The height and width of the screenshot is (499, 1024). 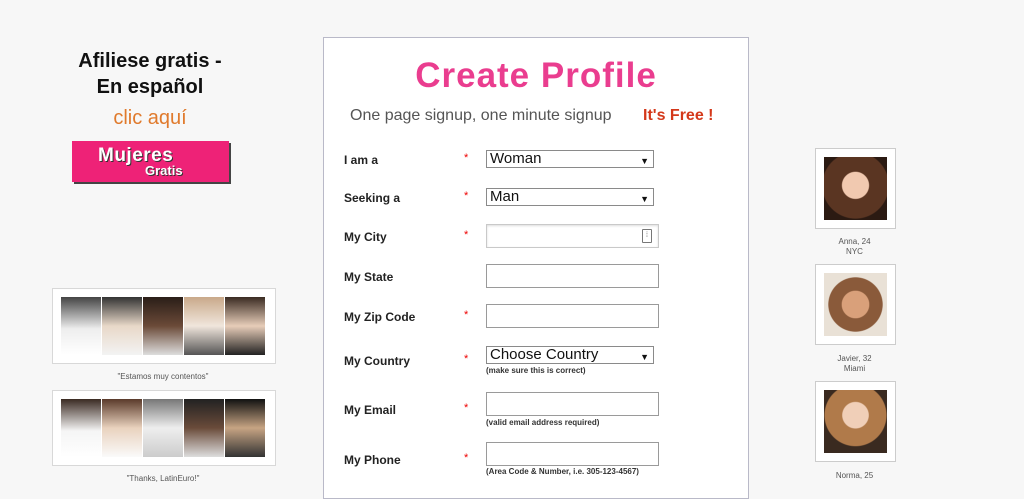 I want to click on profile-place: Miami, so click(x=854, y=368).